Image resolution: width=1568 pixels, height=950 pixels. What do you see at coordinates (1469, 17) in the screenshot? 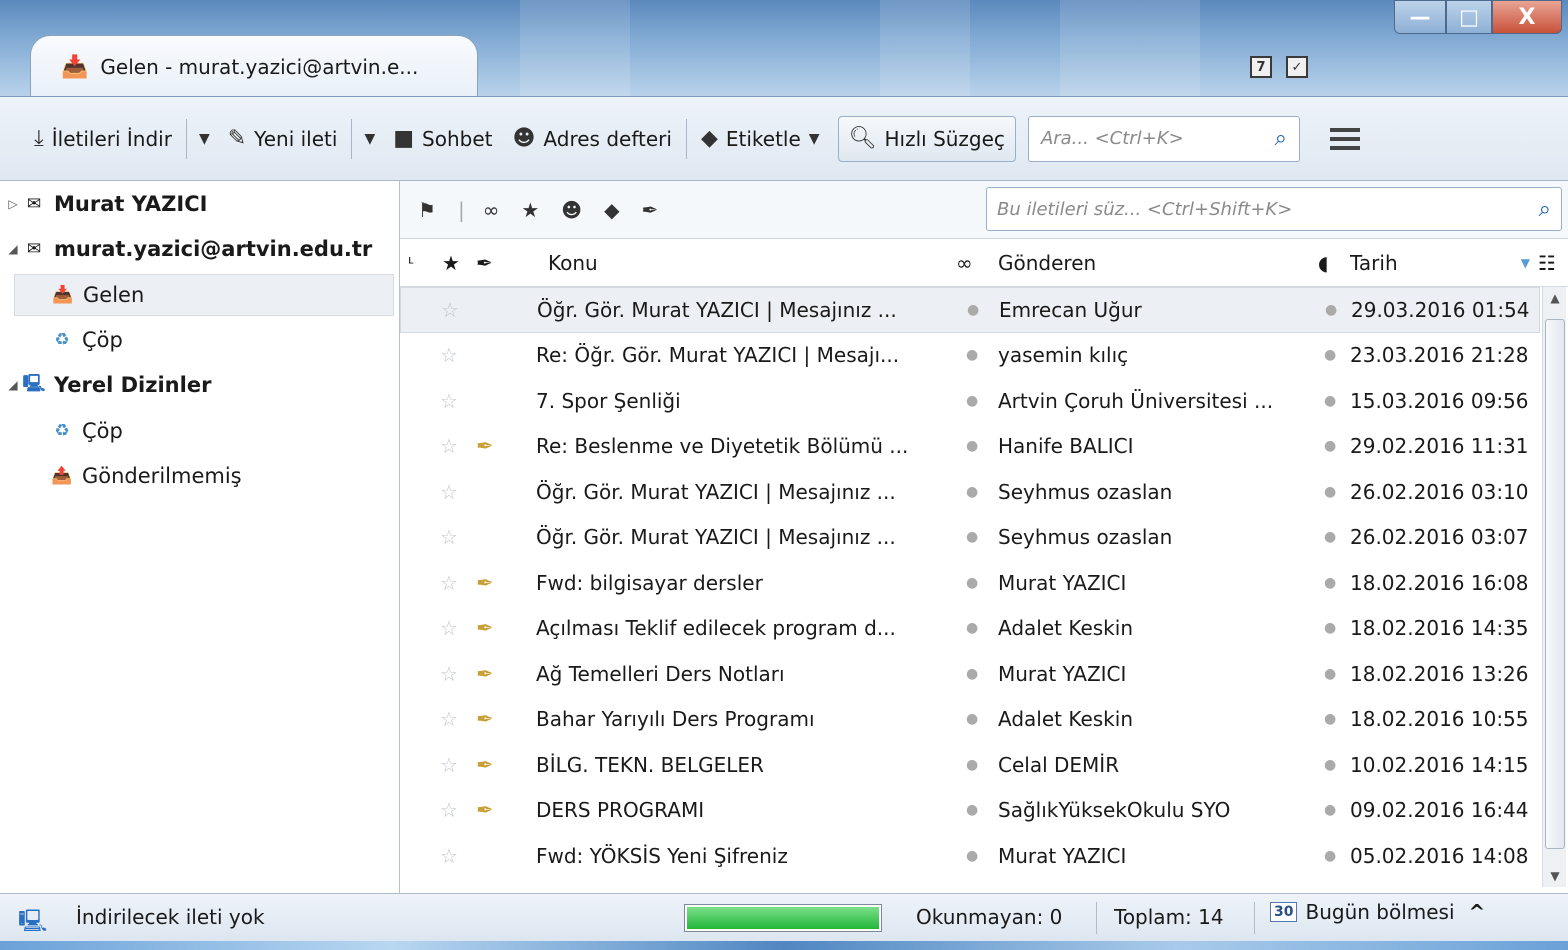
I see `maximize-button: □` at bounding box center [1469, 17].